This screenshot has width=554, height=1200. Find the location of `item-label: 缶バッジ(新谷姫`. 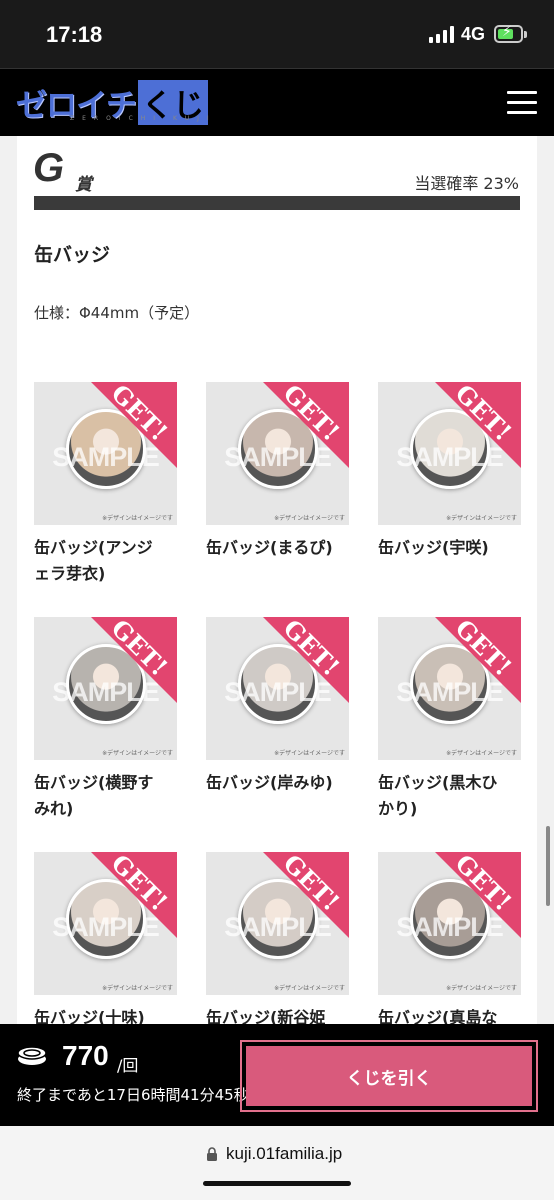

item-label: 缶バッジ(新谷姫 is located at coordinates (277, 1014).